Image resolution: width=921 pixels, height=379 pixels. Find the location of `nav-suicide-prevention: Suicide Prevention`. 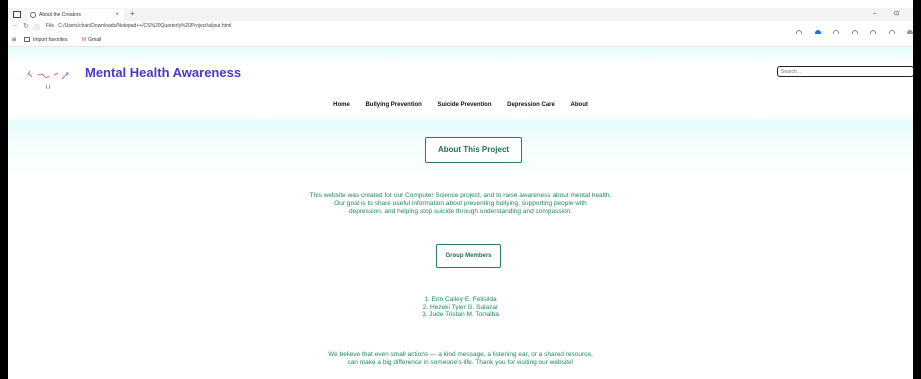

nav-suicide-prevention: Suicide Prevention is located at coordinates (464, 105).